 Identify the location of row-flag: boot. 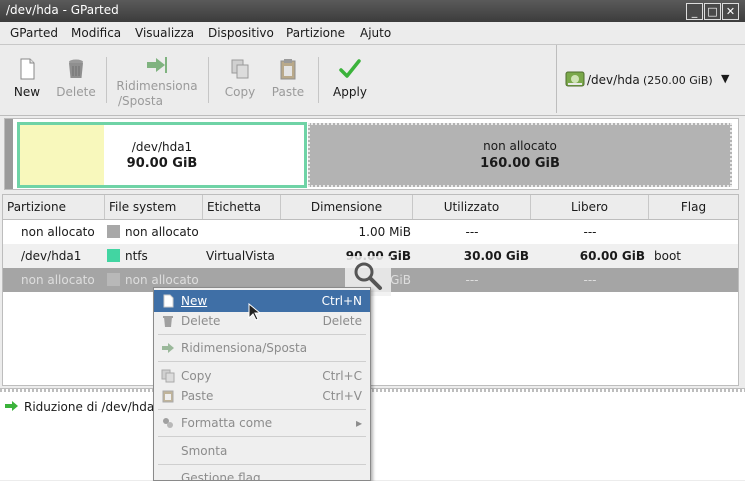
(668, 256).